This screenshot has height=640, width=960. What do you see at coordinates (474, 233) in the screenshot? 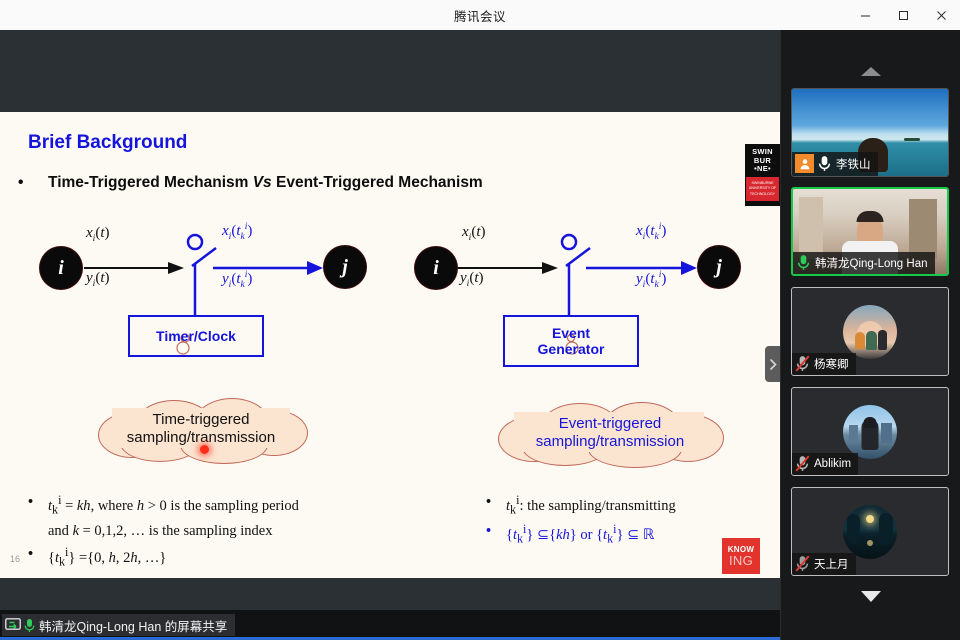
I see `right-label-xi-t: xi(t)` at bounding box center [474, 233].